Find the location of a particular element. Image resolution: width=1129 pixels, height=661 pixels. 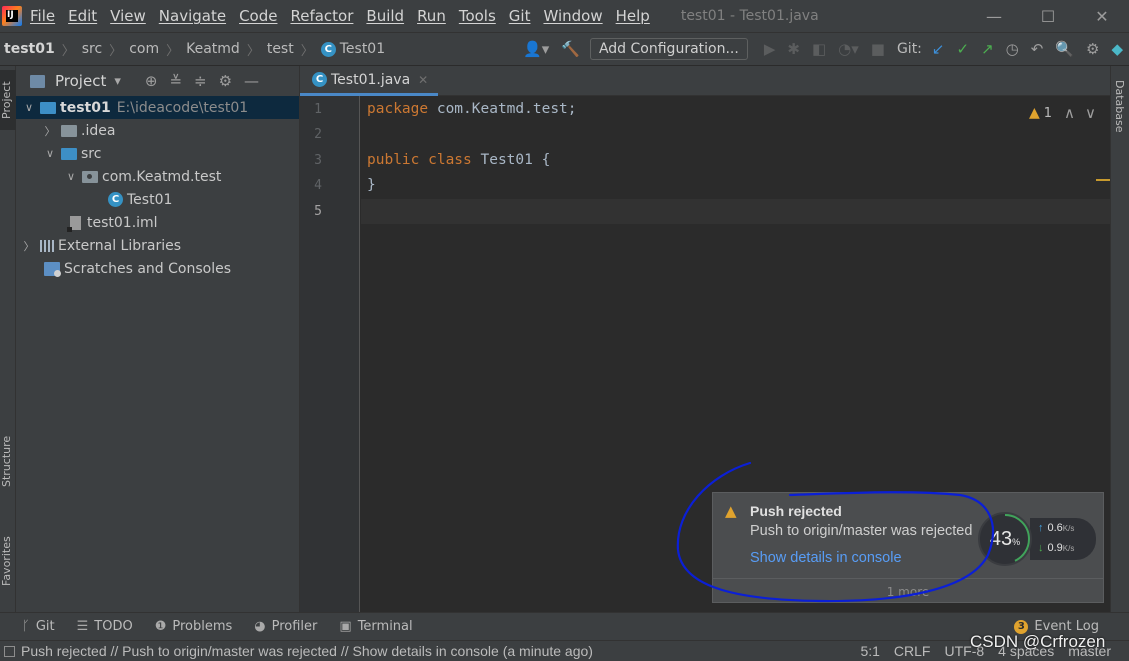

panel-settings-gear-icon: ⚙ is located at coordinates (225, 81).